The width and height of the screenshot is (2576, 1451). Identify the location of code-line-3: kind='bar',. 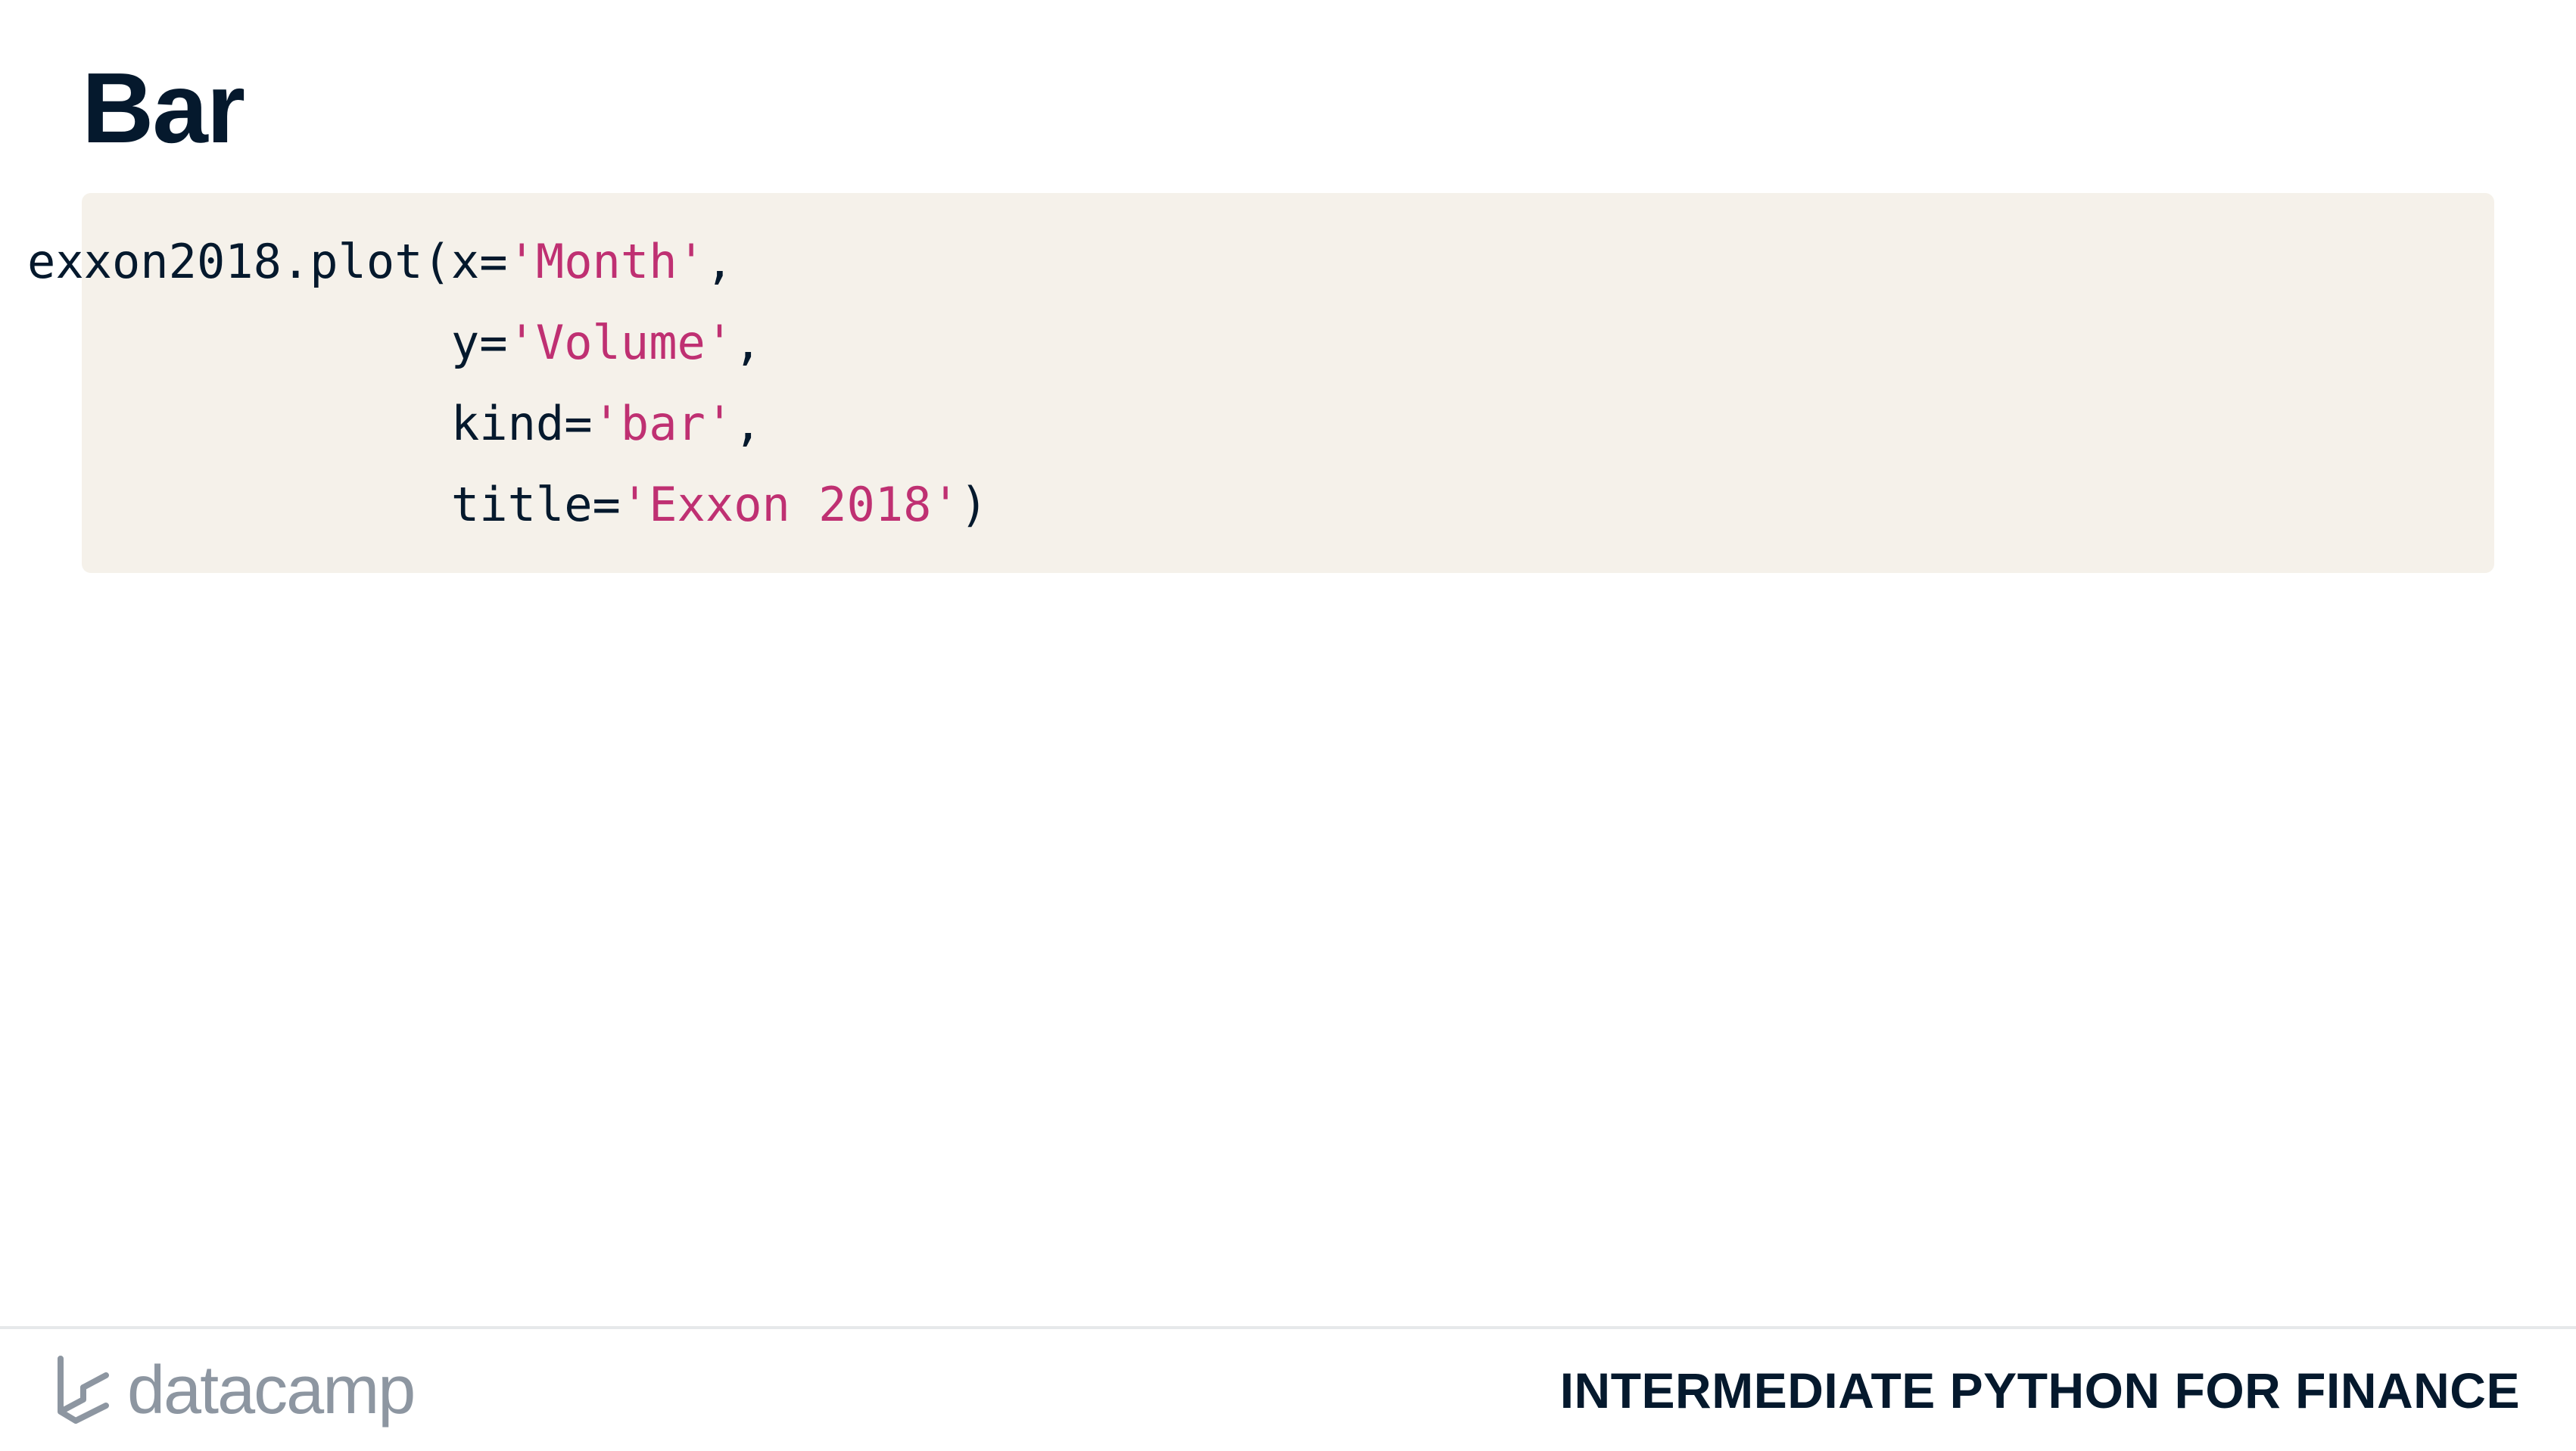
(394, 423).